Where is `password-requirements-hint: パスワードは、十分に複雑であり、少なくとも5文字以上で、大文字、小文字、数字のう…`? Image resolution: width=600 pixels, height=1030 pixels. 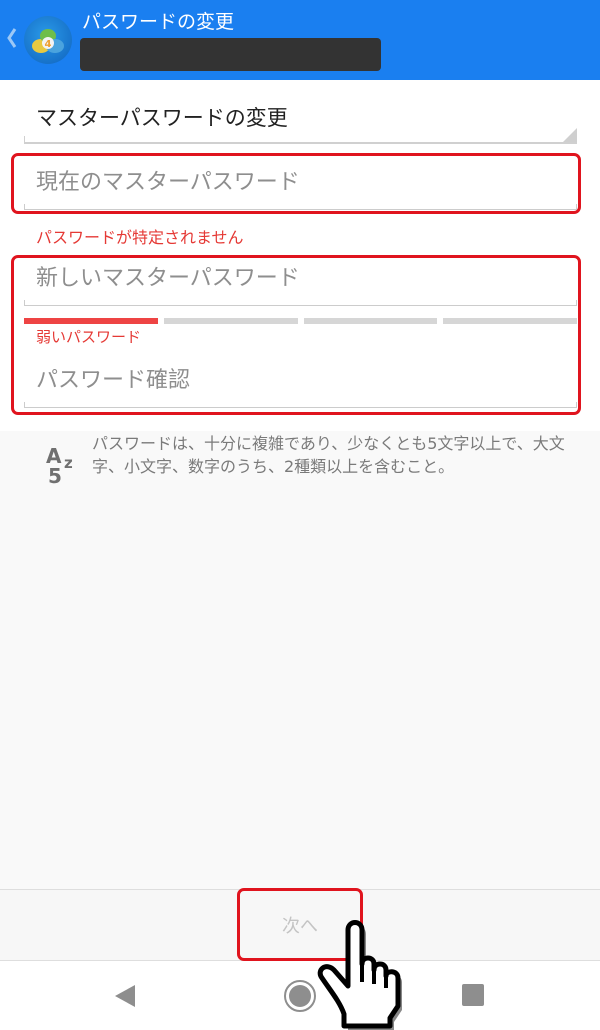
password-requirements-hint: パスワードは、十分に複雑であり、少なくとも5文字以上で、大文字、小文字、数字のう… is located at coordinates (328, 455).